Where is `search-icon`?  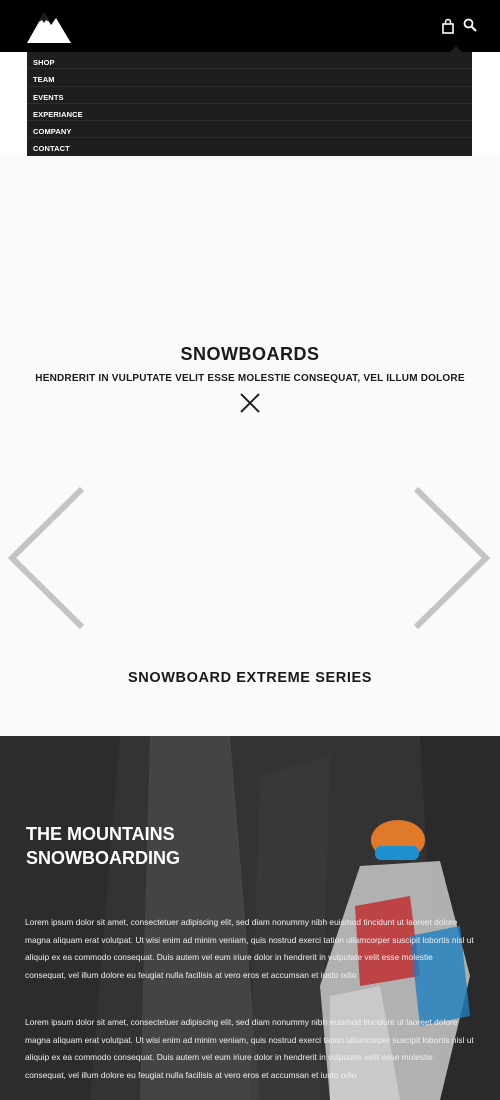
search-icon is located at coordinates (470, 25).